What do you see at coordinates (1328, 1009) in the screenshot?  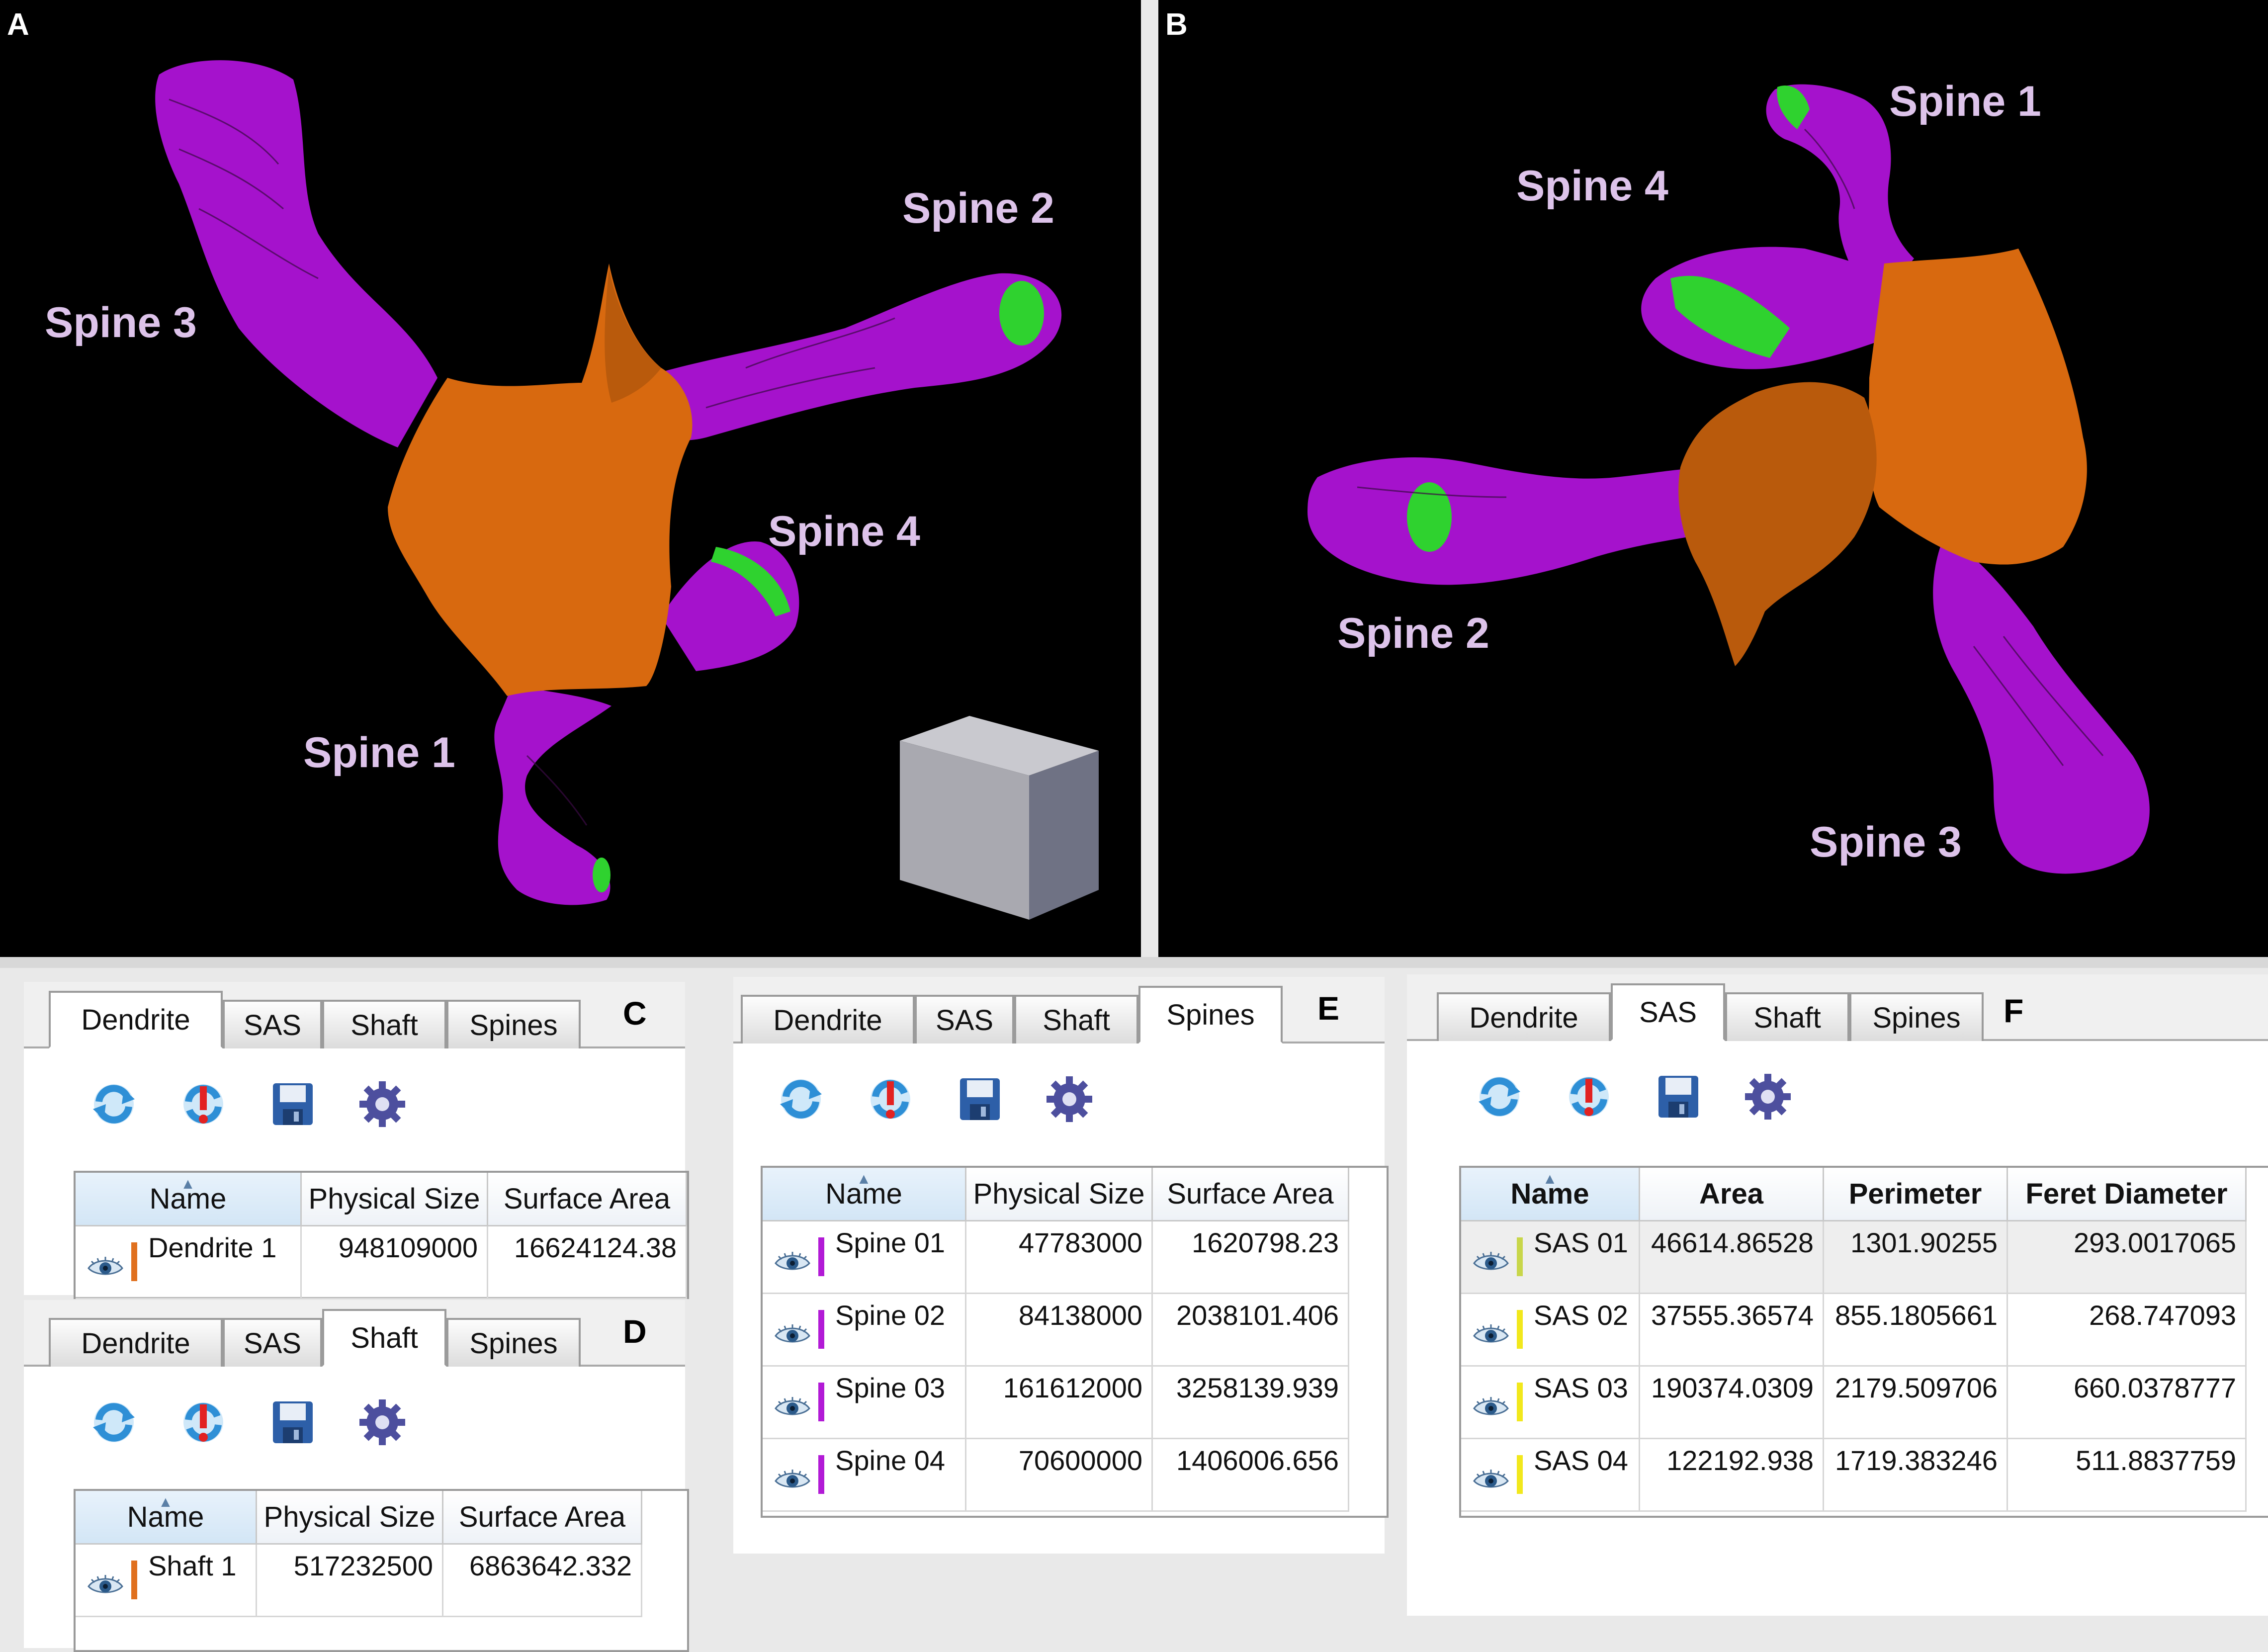 I see `panel-letter-e: E` at bounding box center [1328, 1009].